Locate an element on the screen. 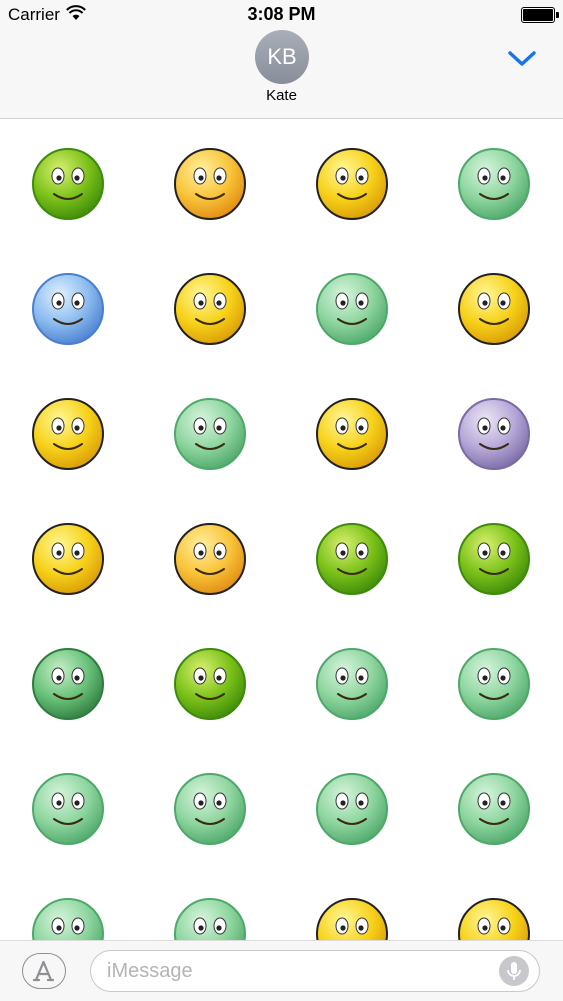 The image size is (563, 1001). sleeping-zzz-sticker is located at coordinates (352, 682).